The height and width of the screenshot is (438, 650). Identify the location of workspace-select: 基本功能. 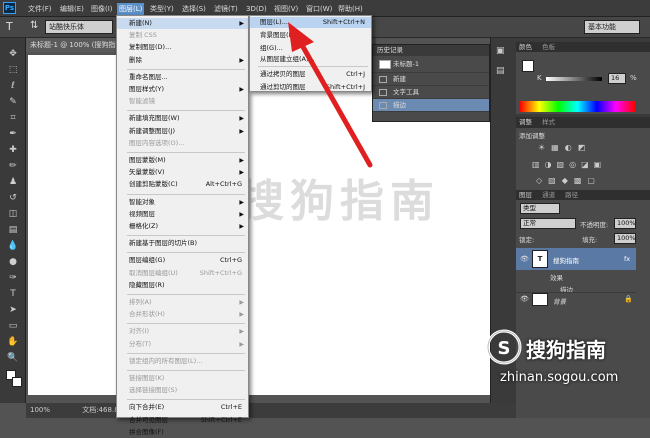
(612, 27).